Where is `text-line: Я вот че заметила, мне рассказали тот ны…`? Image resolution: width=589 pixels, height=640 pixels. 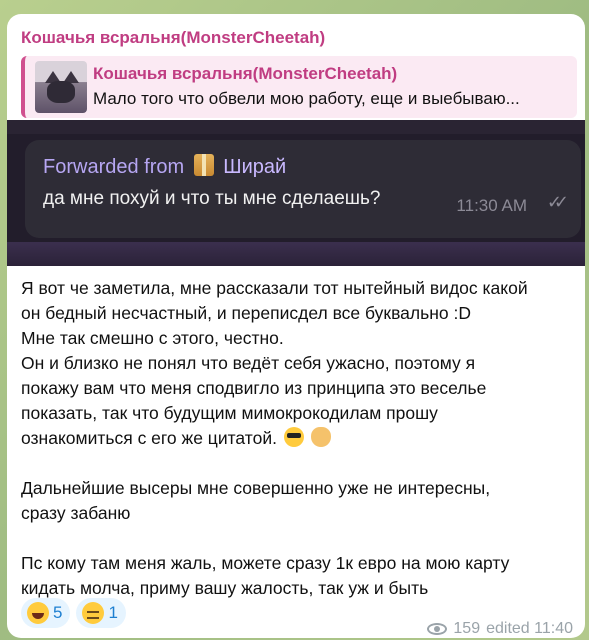 text-line: Я вот че заметила, мне рассказали тот ны… is located at coordinates (274, 288).